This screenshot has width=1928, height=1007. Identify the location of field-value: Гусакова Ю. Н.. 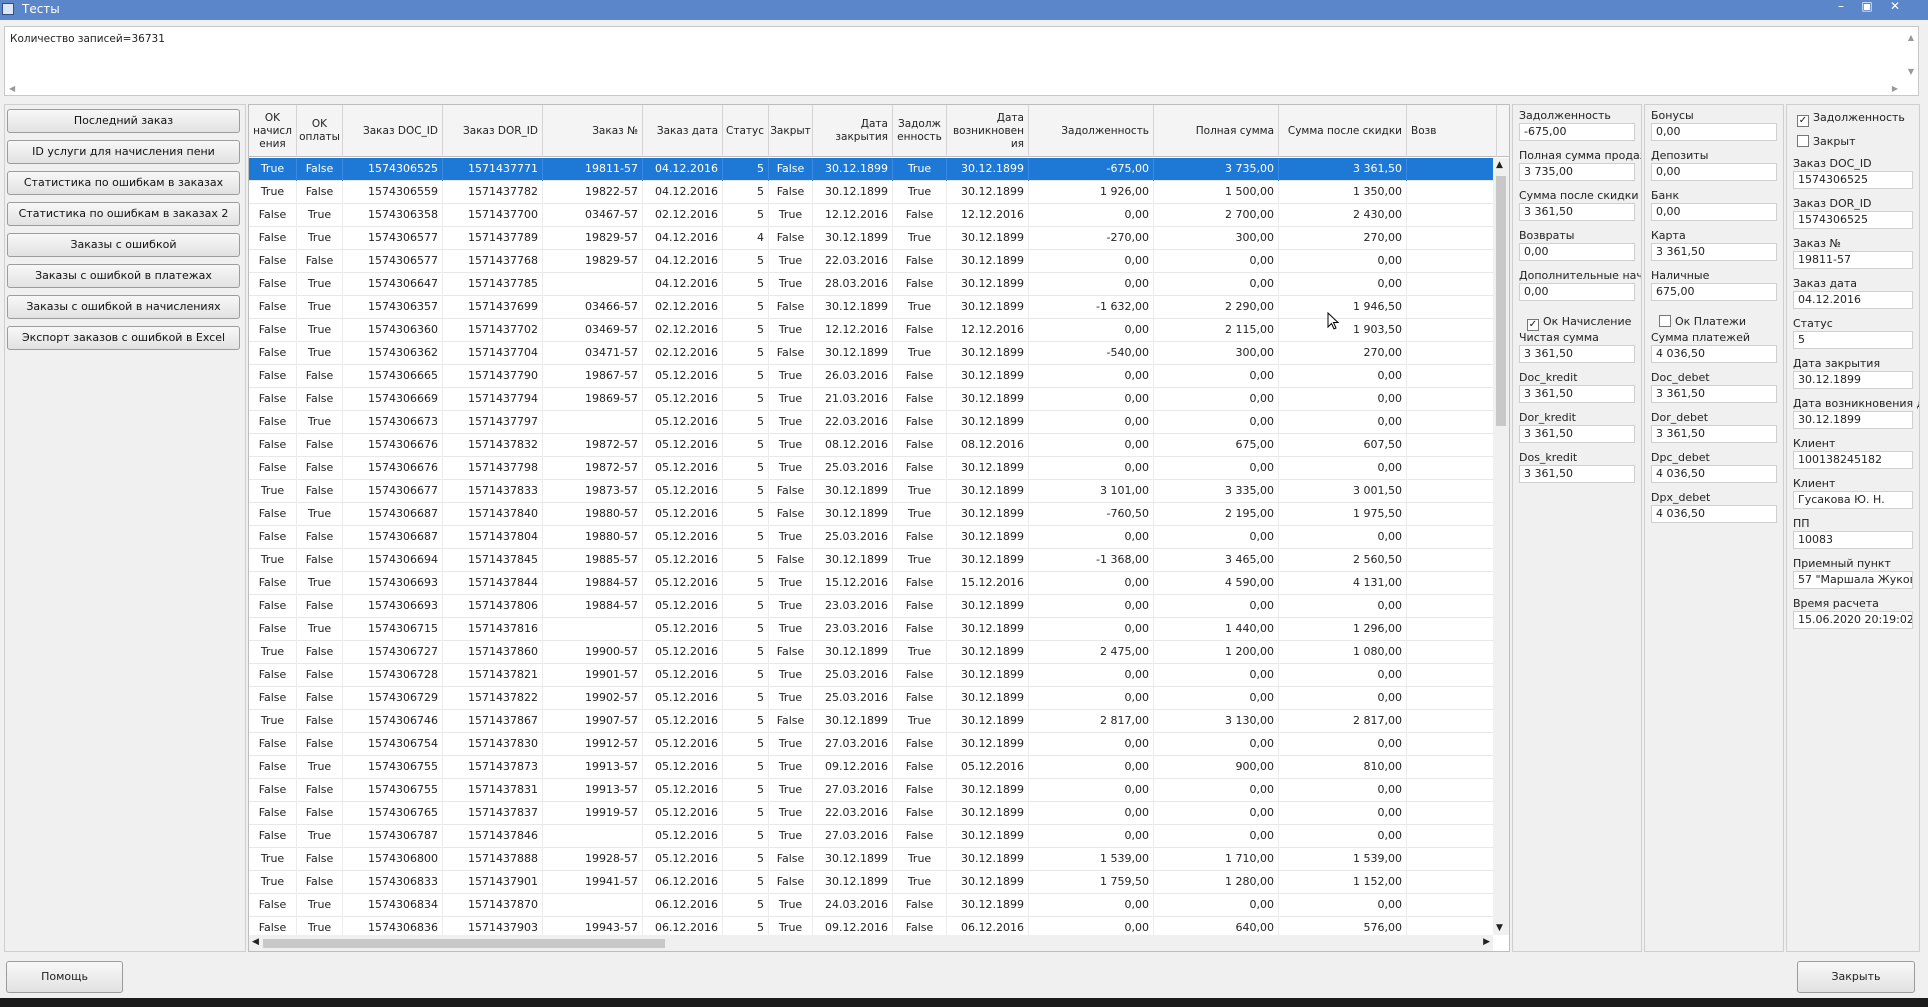
(1853, 500).